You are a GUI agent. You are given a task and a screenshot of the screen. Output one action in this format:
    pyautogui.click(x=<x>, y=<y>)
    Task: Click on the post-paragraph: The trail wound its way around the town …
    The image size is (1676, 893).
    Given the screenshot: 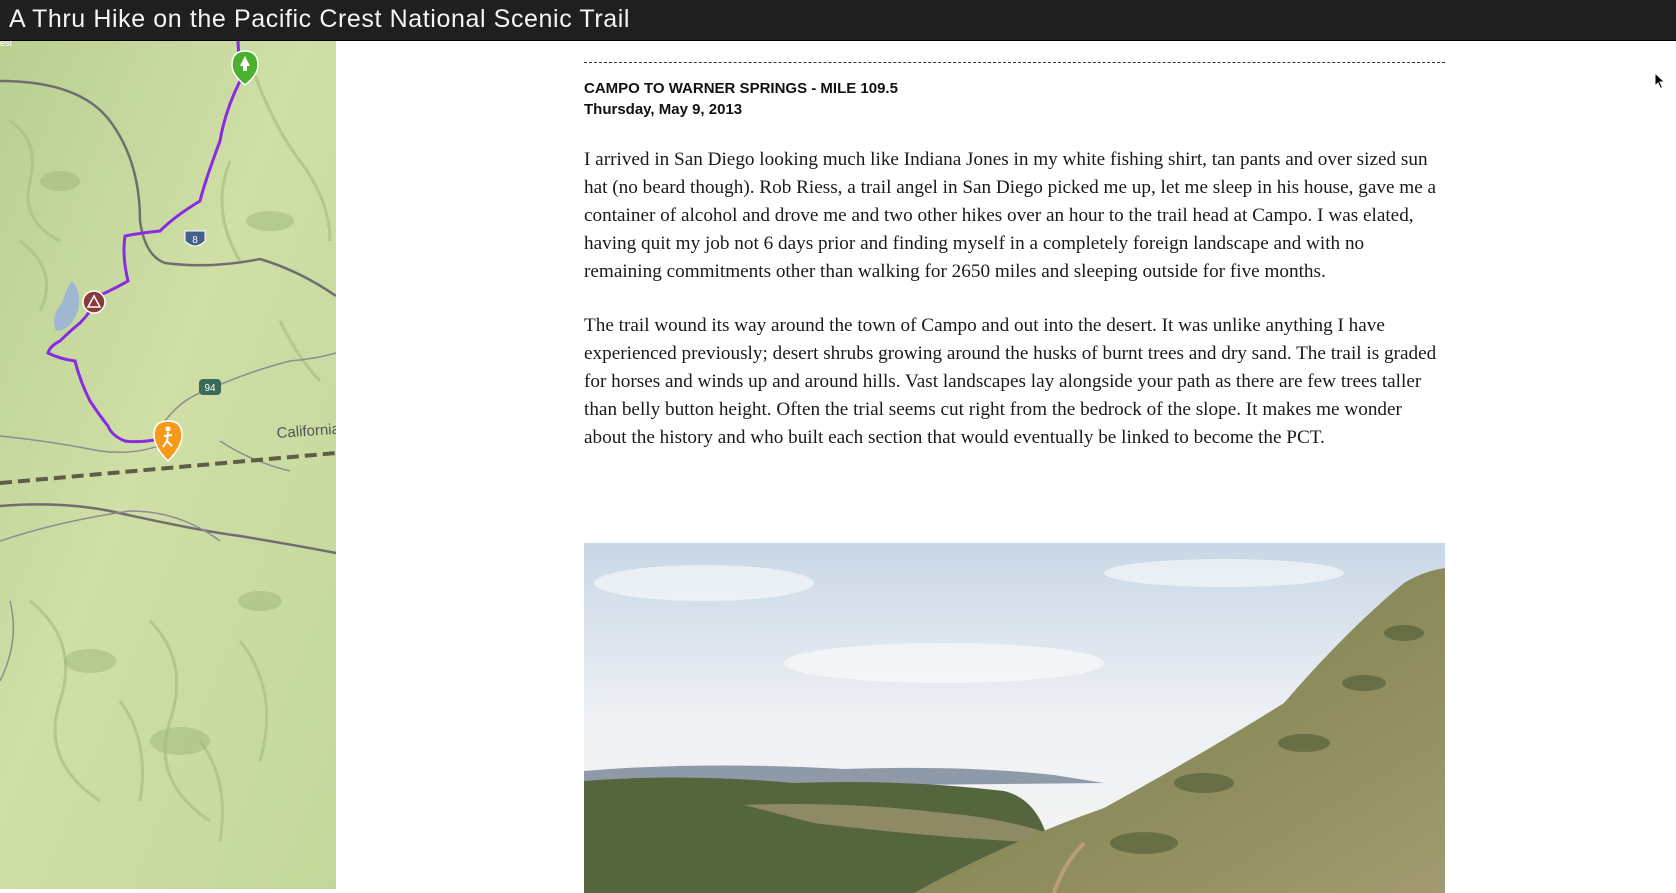 What is the action you would take?
    pyautogui.click(x=1010, y=381)
    